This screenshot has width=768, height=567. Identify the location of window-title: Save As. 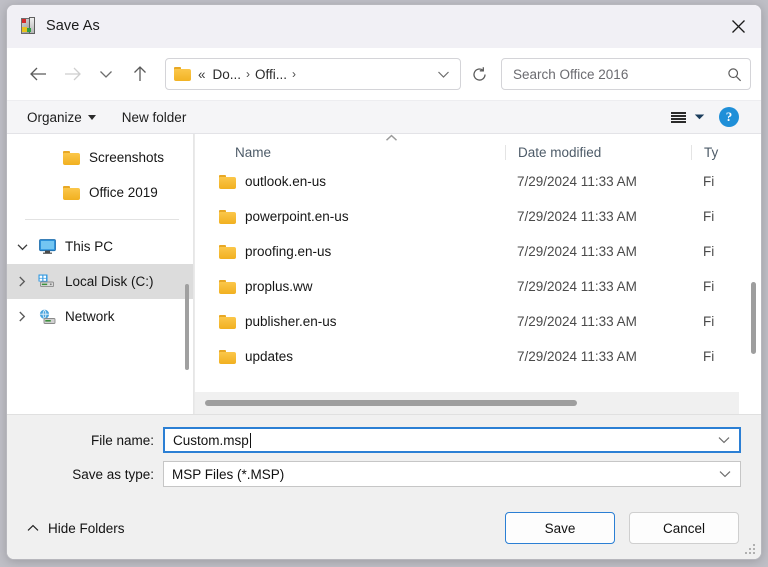
(73, 26).